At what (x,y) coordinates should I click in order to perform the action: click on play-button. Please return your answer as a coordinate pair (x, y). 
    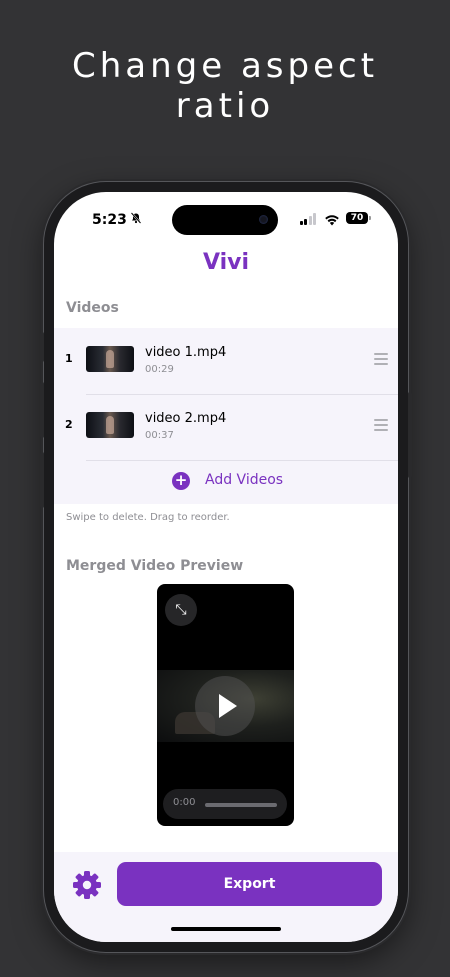
    Looking at the image, I should click on (225, 706).